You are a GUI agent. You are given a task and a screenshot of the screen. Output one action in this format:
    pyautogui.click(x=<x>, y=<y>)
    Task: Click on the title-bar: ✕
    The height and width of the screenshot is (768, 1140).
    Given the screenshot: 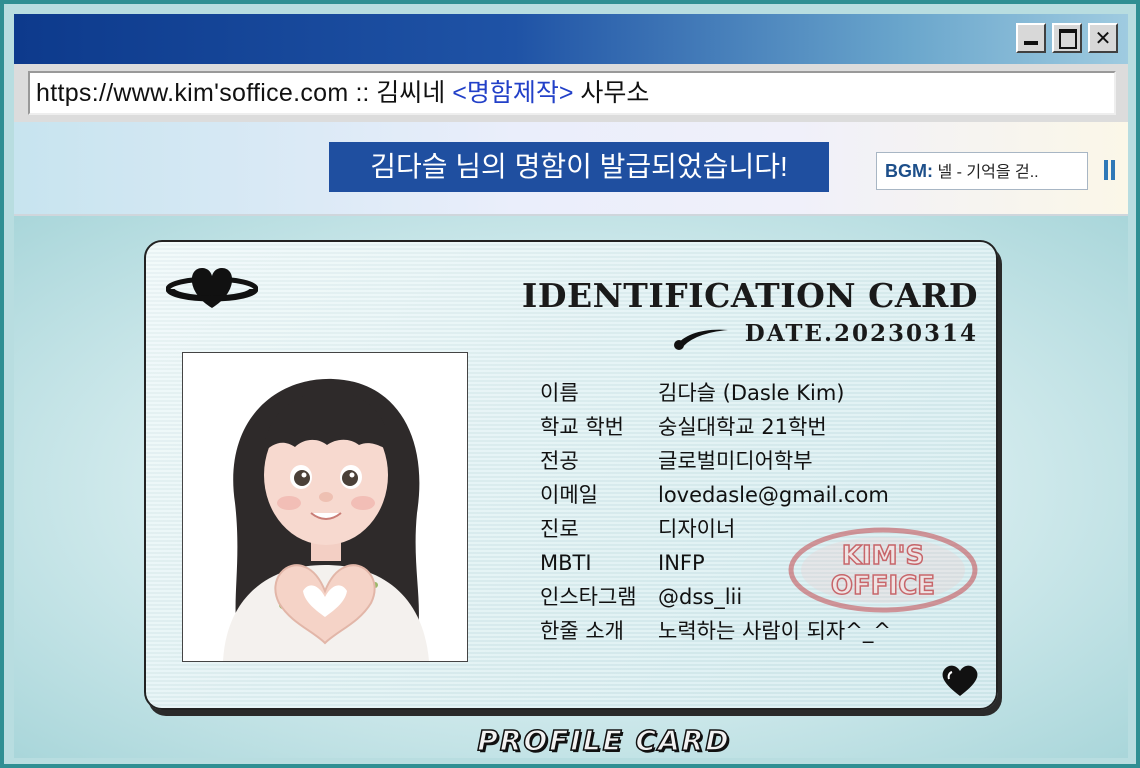 What is the action you would take?
    pyautogui.click(x=571, y=39)
    